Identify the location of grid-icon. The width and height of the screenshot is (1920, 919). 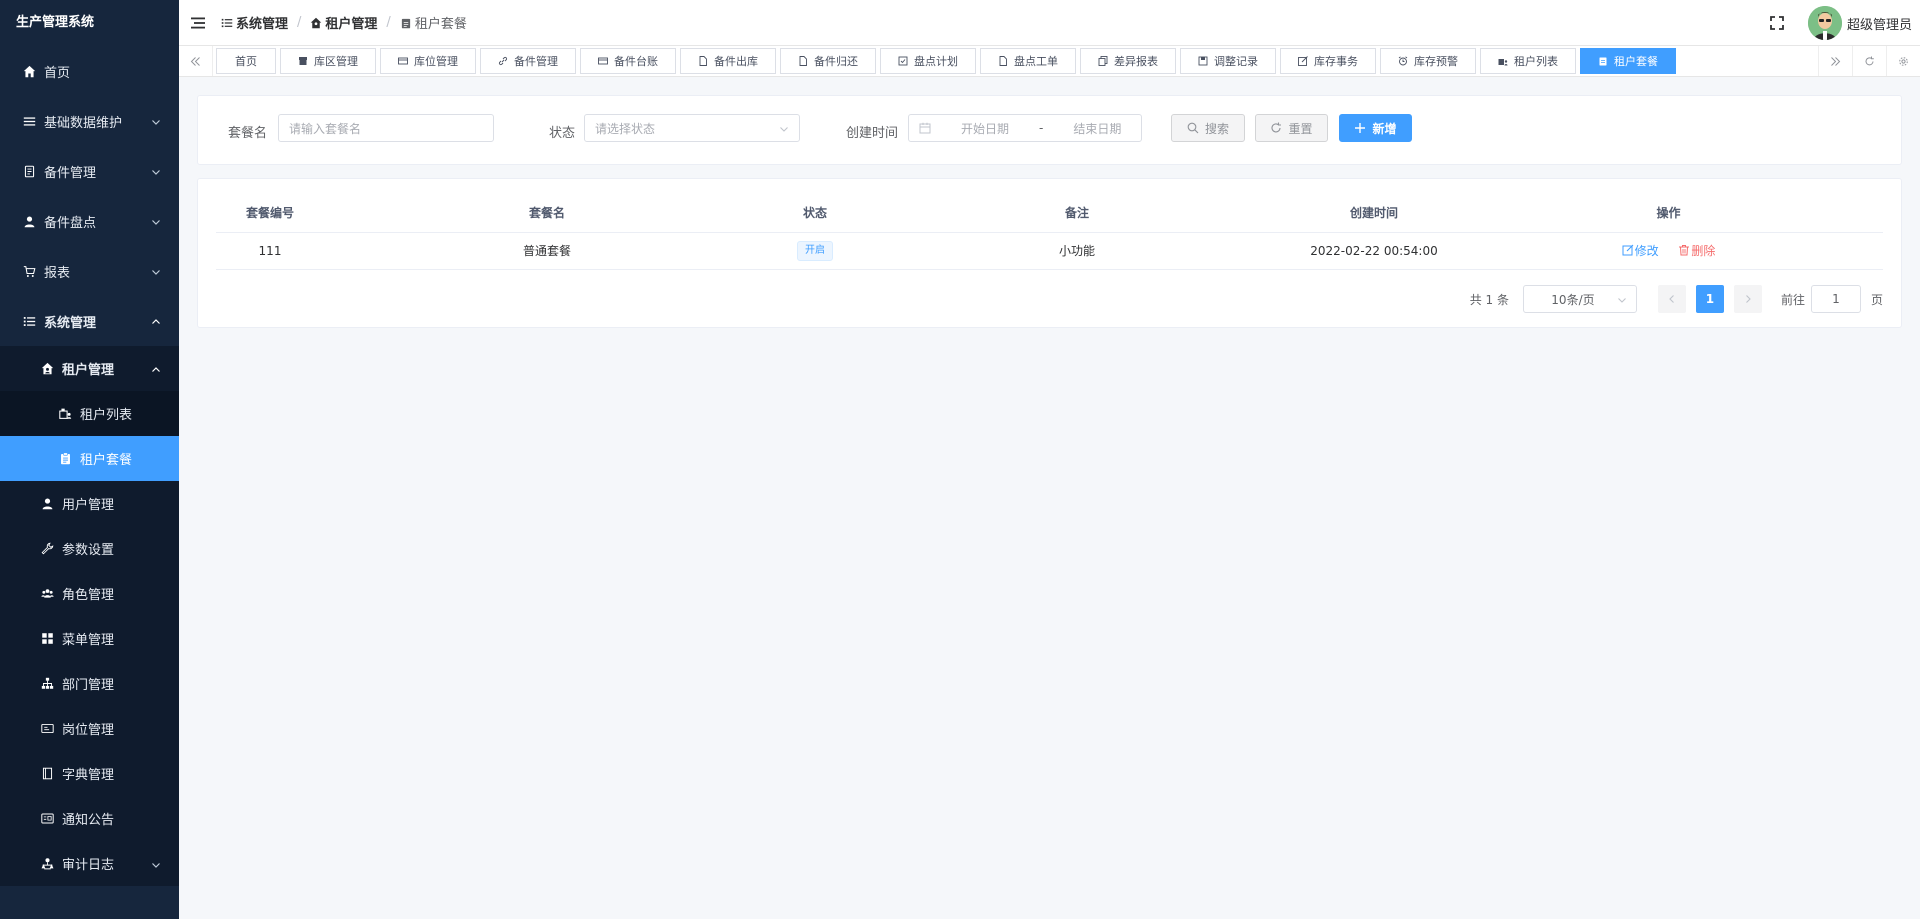
(47, 639).